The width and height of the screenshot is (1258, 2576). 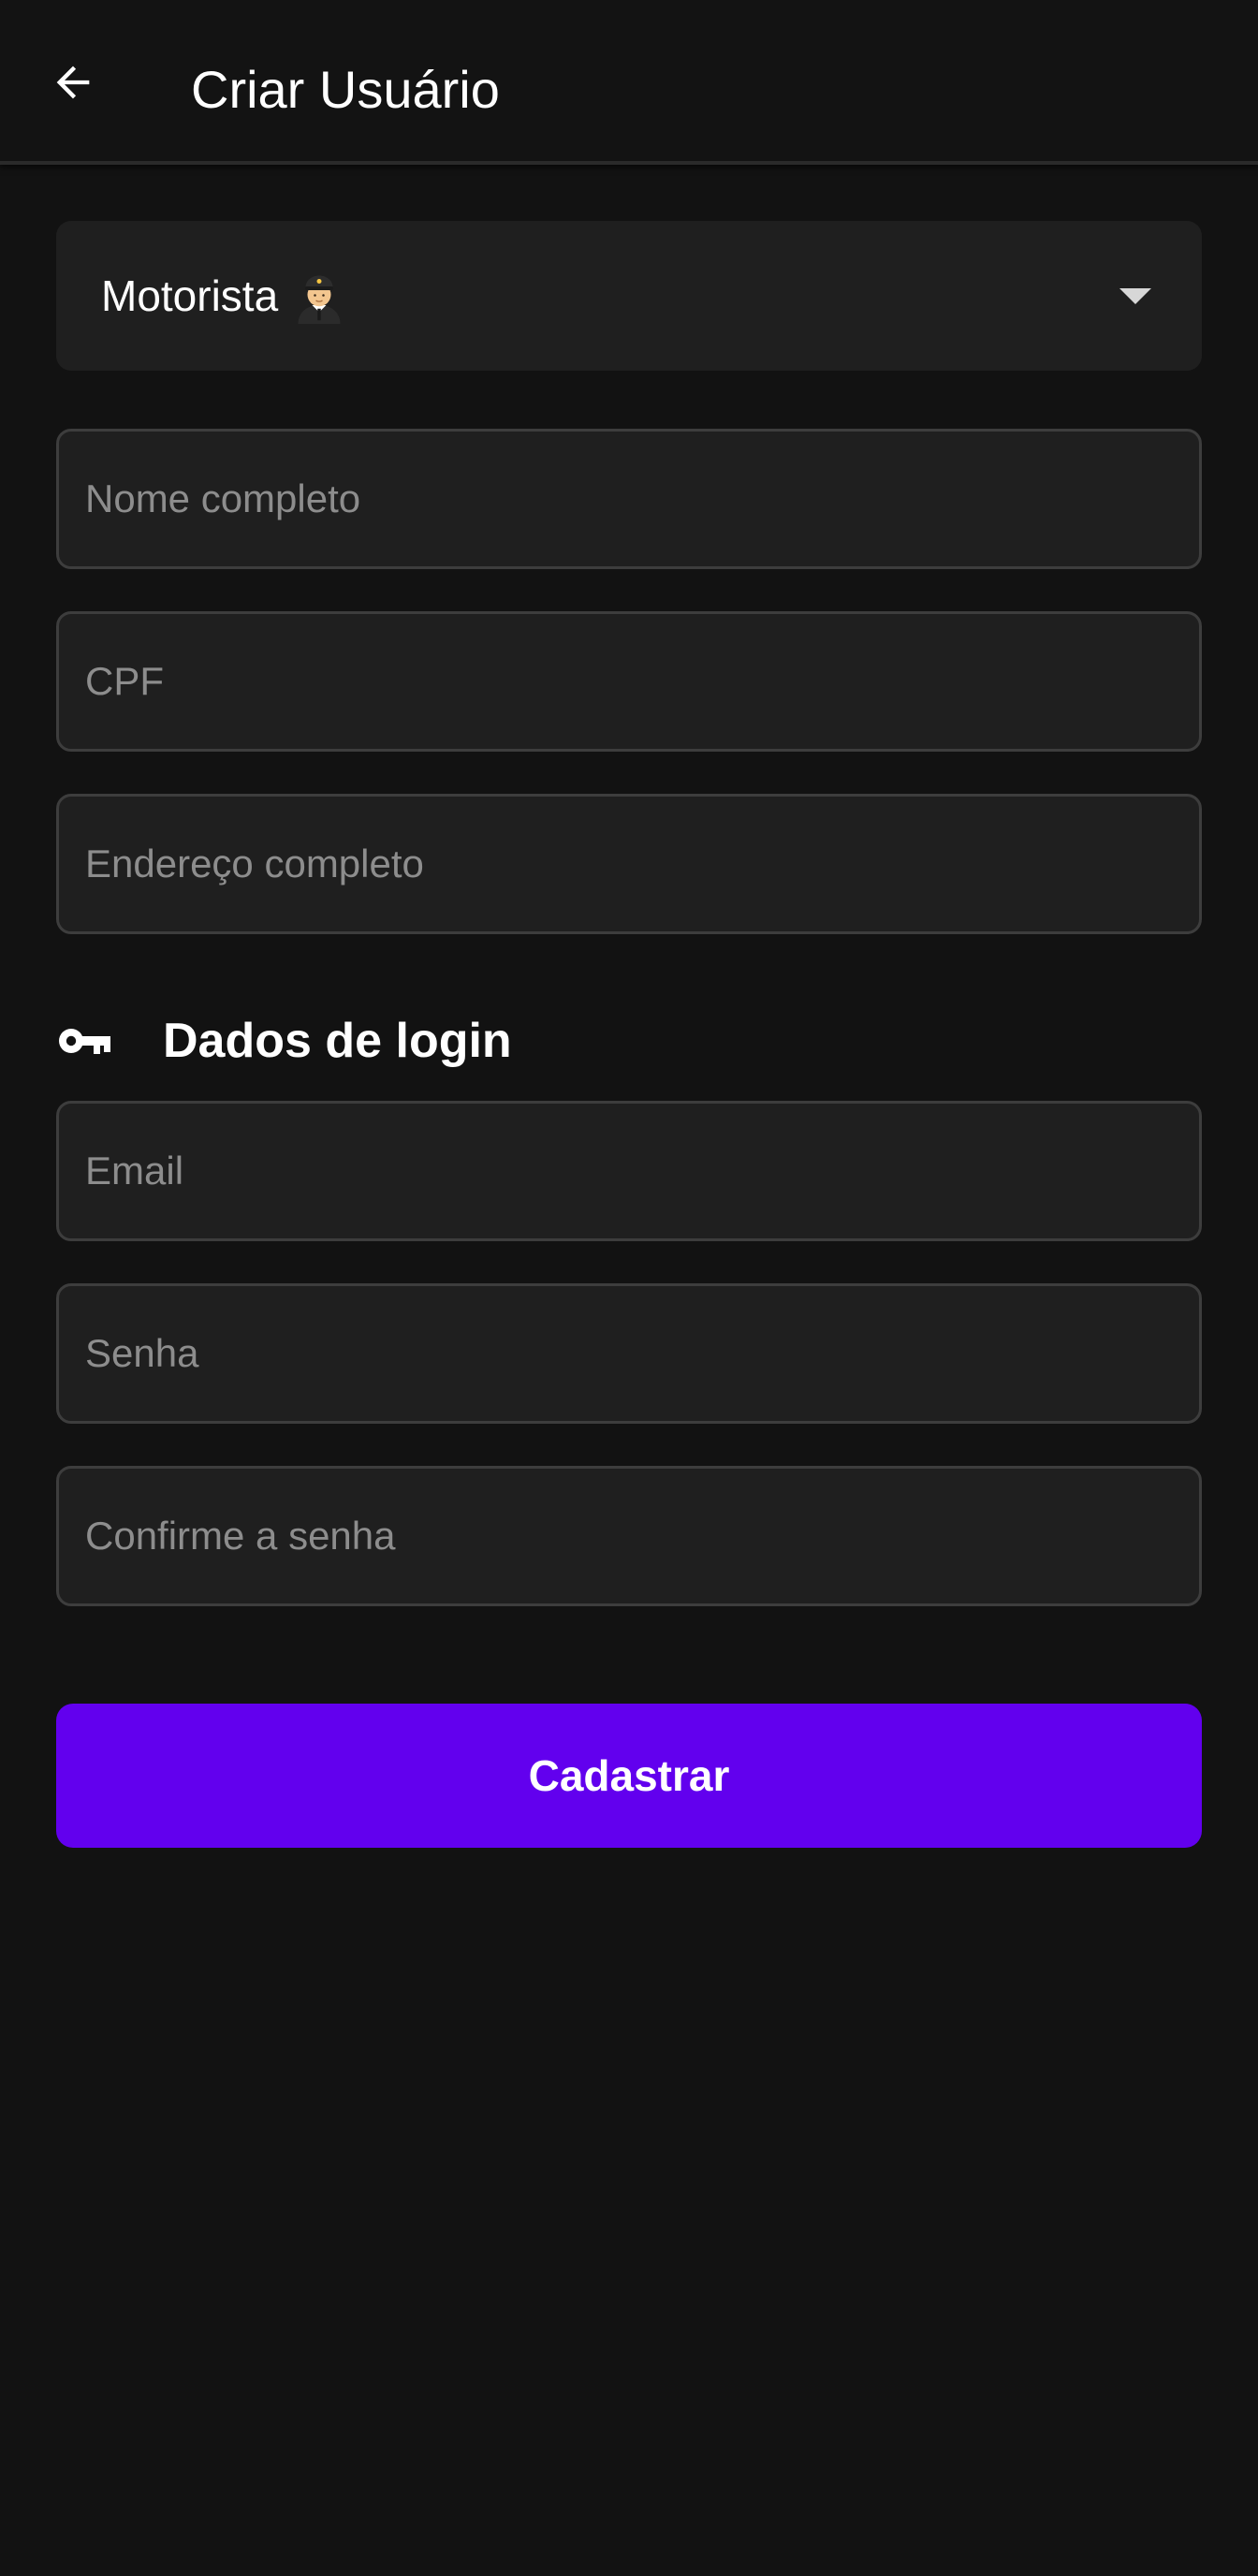 I want to click on password-field, so click(x=629, y=1353).